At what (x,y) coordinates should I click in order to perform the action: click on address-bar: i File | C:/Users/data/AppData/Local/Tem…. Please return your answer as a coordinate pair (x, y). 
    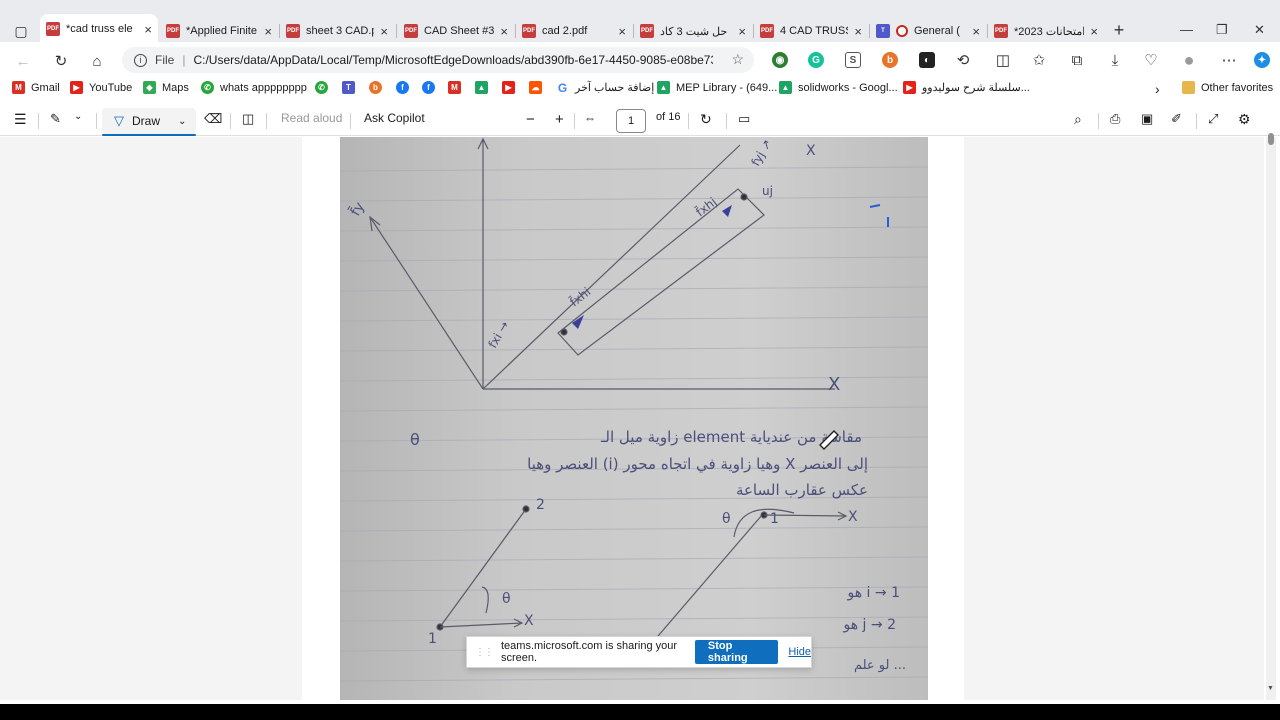
    Looking at the image, I should click on (438, 60).